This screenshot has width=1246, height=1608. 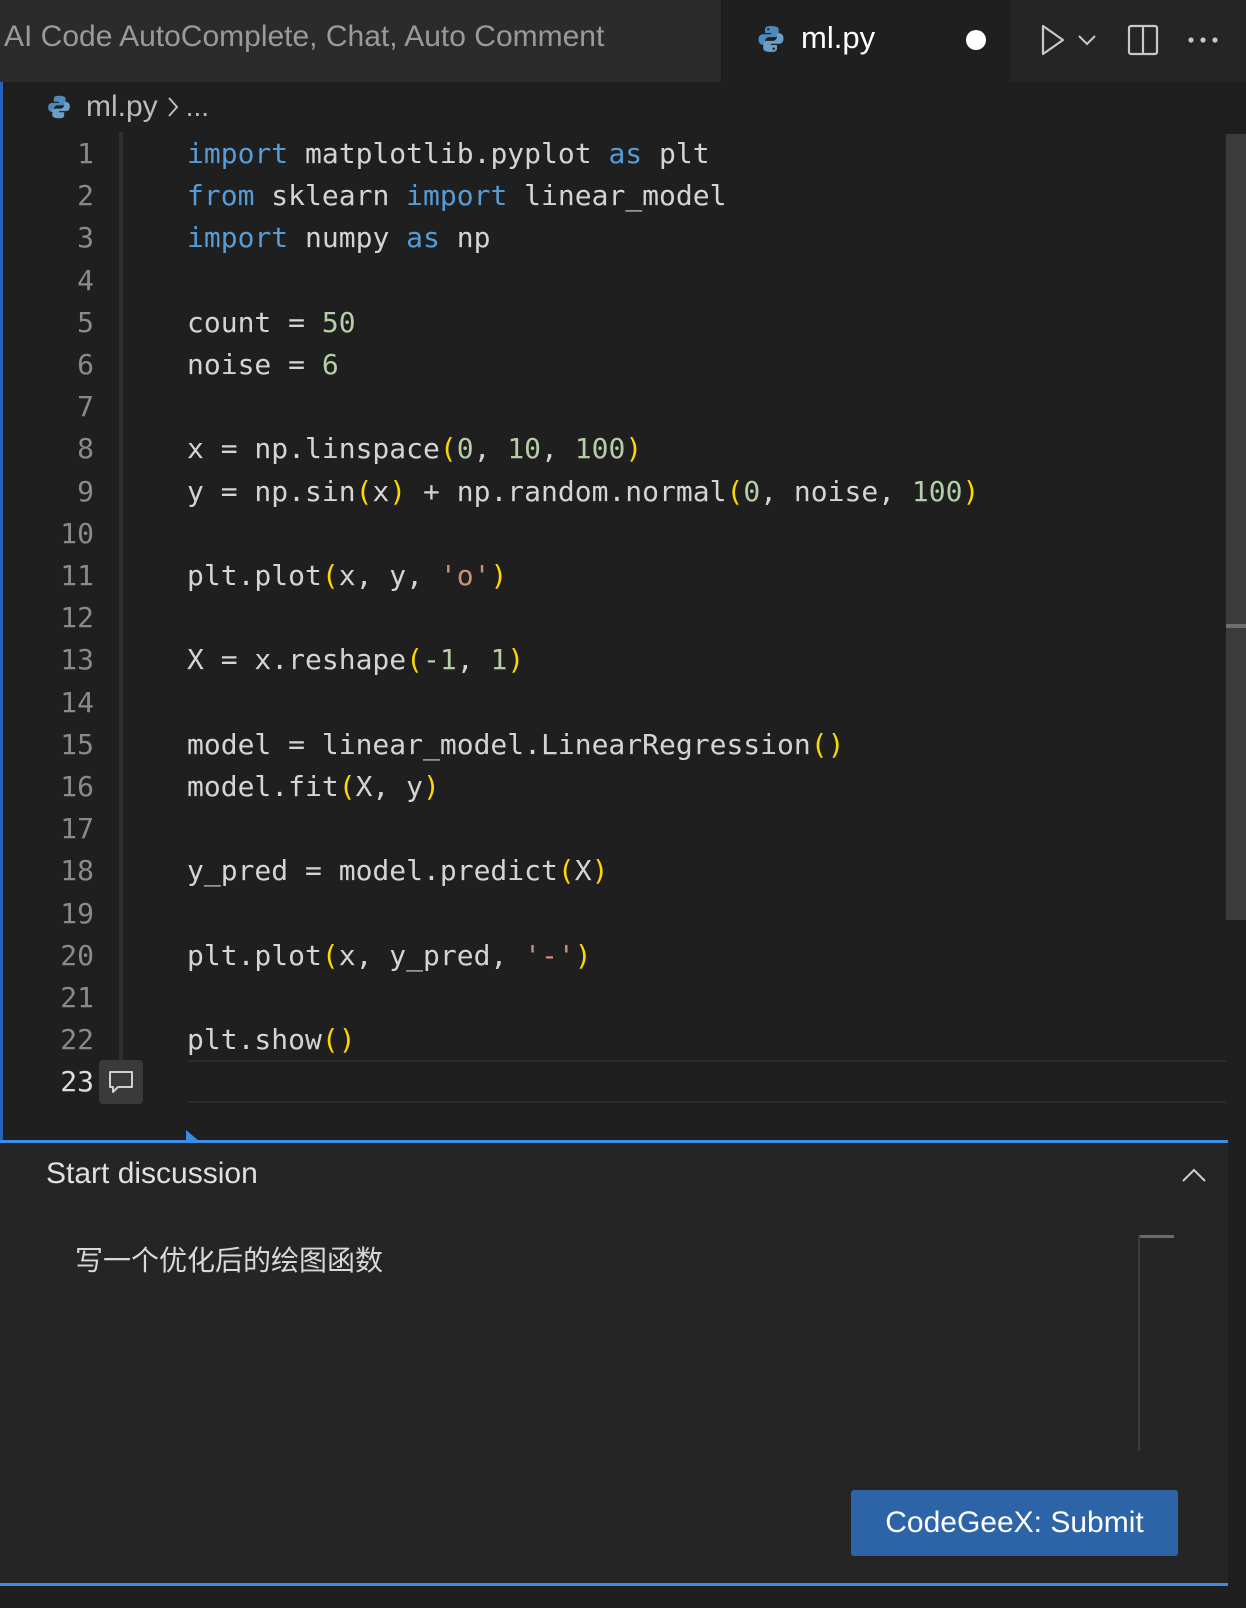 What do you see at coordinates (614, 997) in the screenshot?
I see `code-line: 21` at bounding box center [614, 997].